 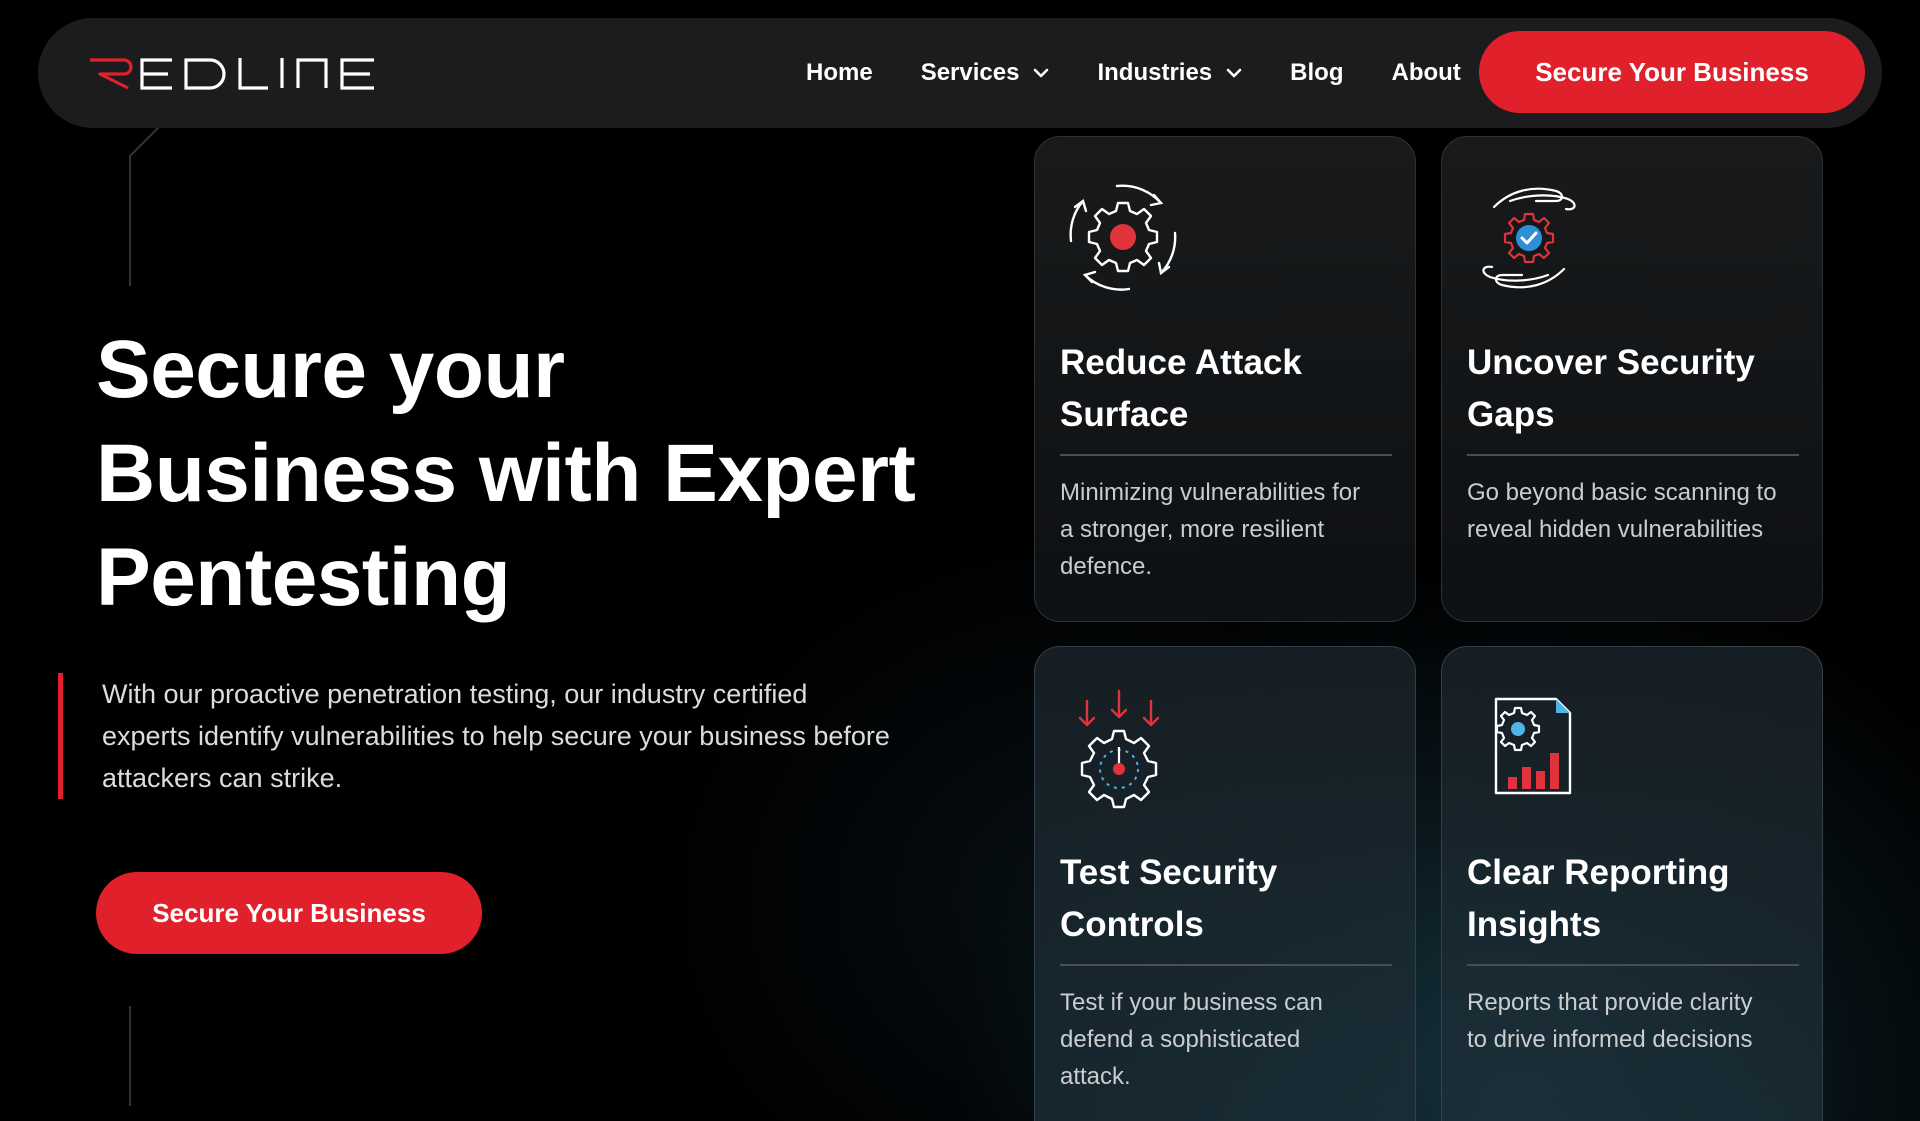 I want to click on card-title-line: Test Security, so click(x=1169, y=872).